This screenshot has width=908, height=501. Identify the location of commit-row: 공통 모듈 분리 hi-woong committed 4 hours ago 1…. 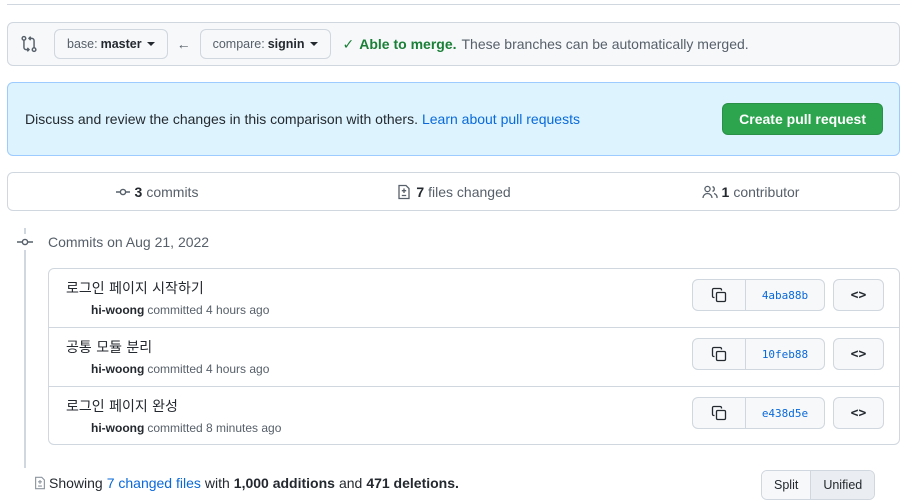
(474, 357).